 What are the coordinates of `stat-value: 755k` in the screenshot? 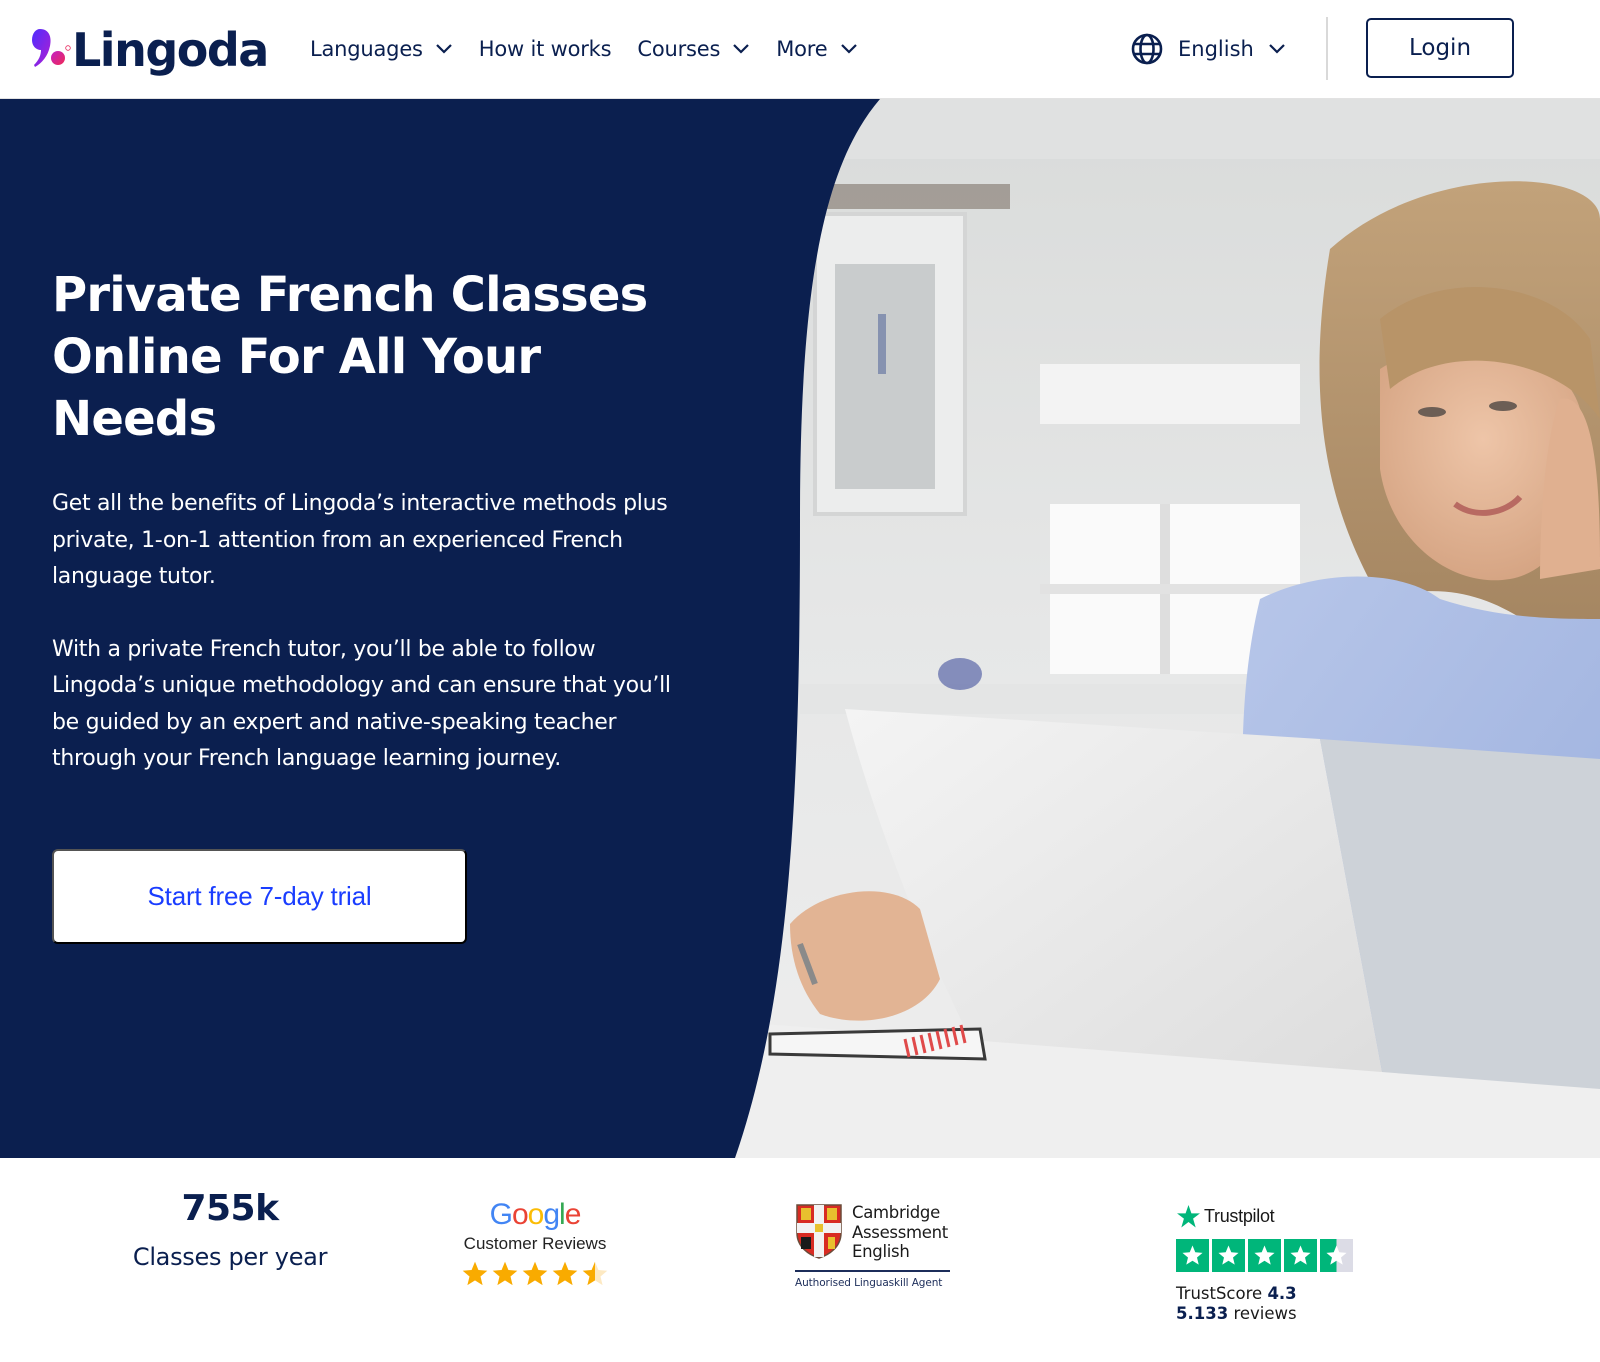 It's located at (230, 1208).